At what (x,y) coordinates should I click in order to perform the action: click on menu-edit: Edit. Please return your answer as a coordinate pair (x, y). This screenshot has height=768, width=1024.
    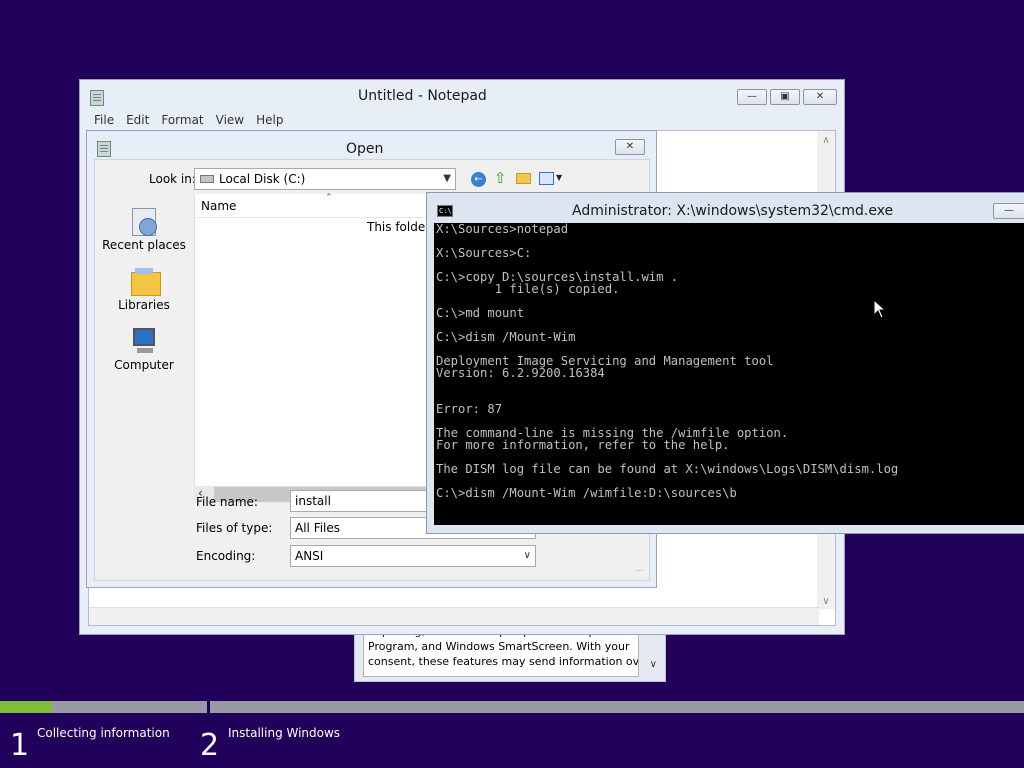
    Looking at the image, I should click on (137, 121).